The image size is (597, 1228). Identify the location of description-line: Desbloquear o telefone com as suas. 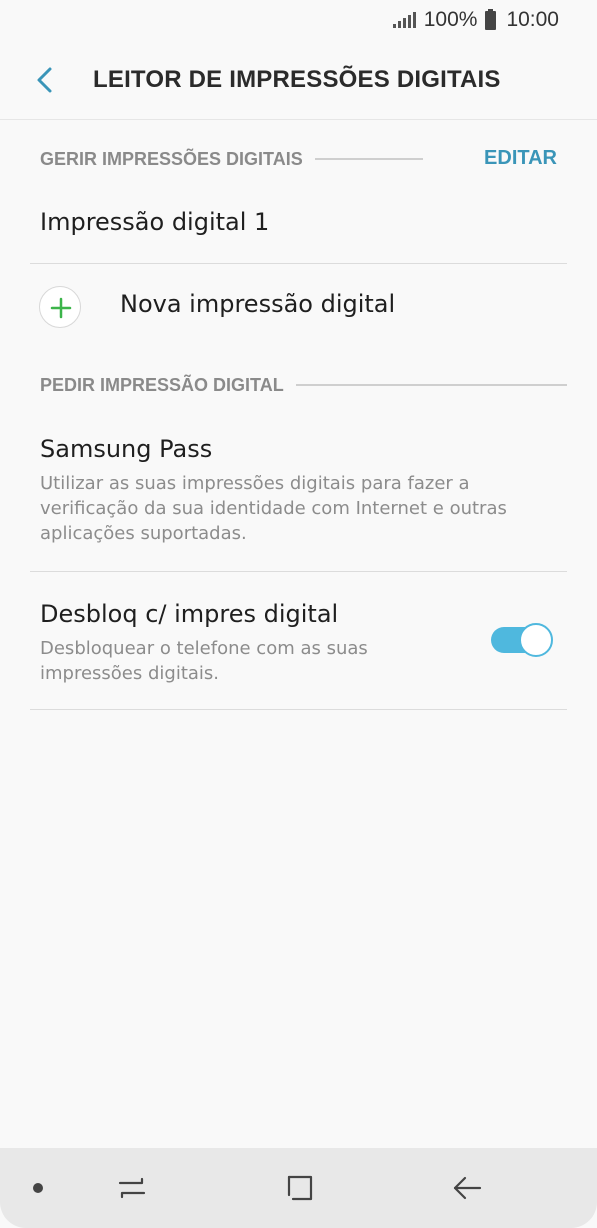
(204, 648).